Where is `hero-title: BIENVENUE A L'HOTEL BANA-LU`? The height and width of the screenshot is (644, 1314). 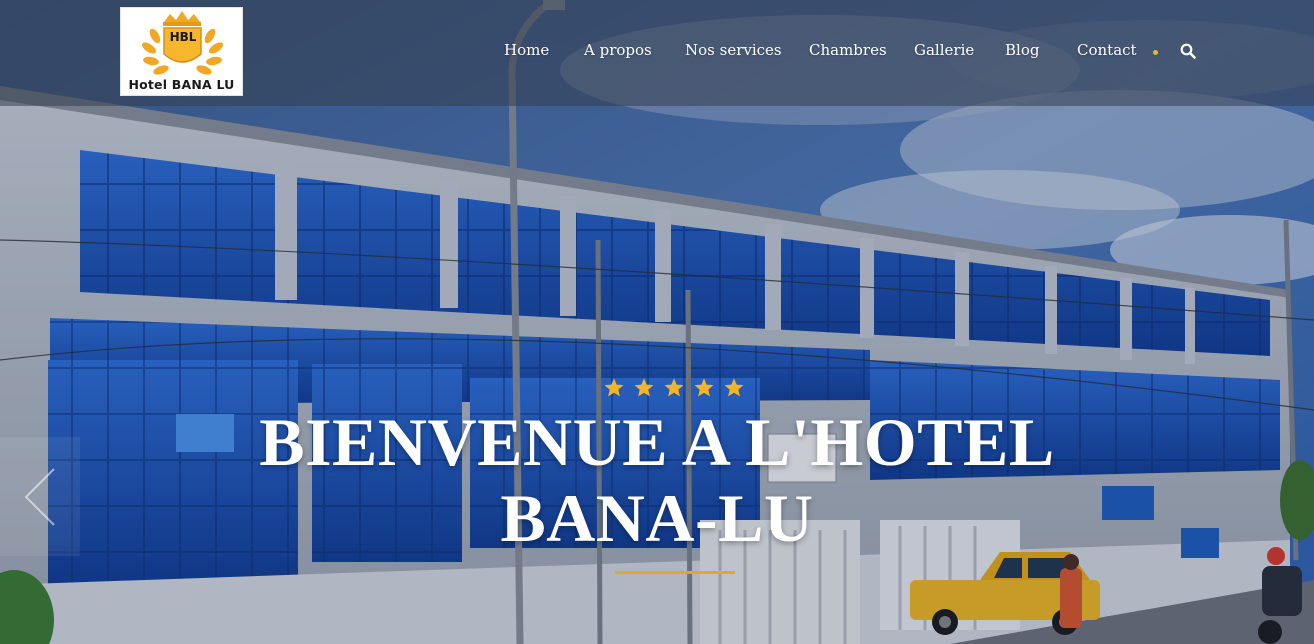
hero-title: BIENVENUE A L'HOTEL BANA-LU is located at coordinates (657, 480).